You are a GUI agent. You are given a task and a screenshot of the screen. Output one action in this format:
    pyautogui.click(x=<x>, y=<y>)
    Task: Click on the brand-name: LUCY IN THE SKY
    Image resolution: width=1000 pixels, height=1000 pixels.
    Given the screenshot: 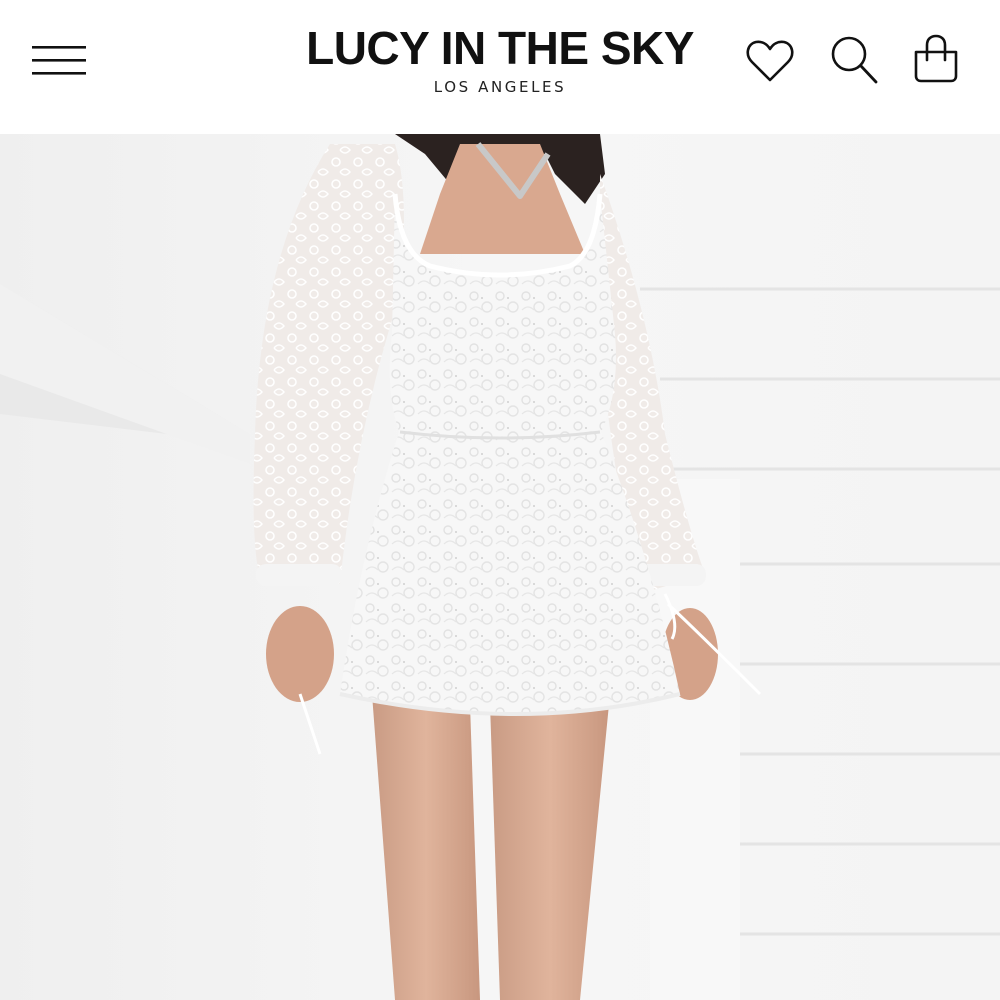 What is the action you would take?
    pyautogui.click(x=500, y=48)
    